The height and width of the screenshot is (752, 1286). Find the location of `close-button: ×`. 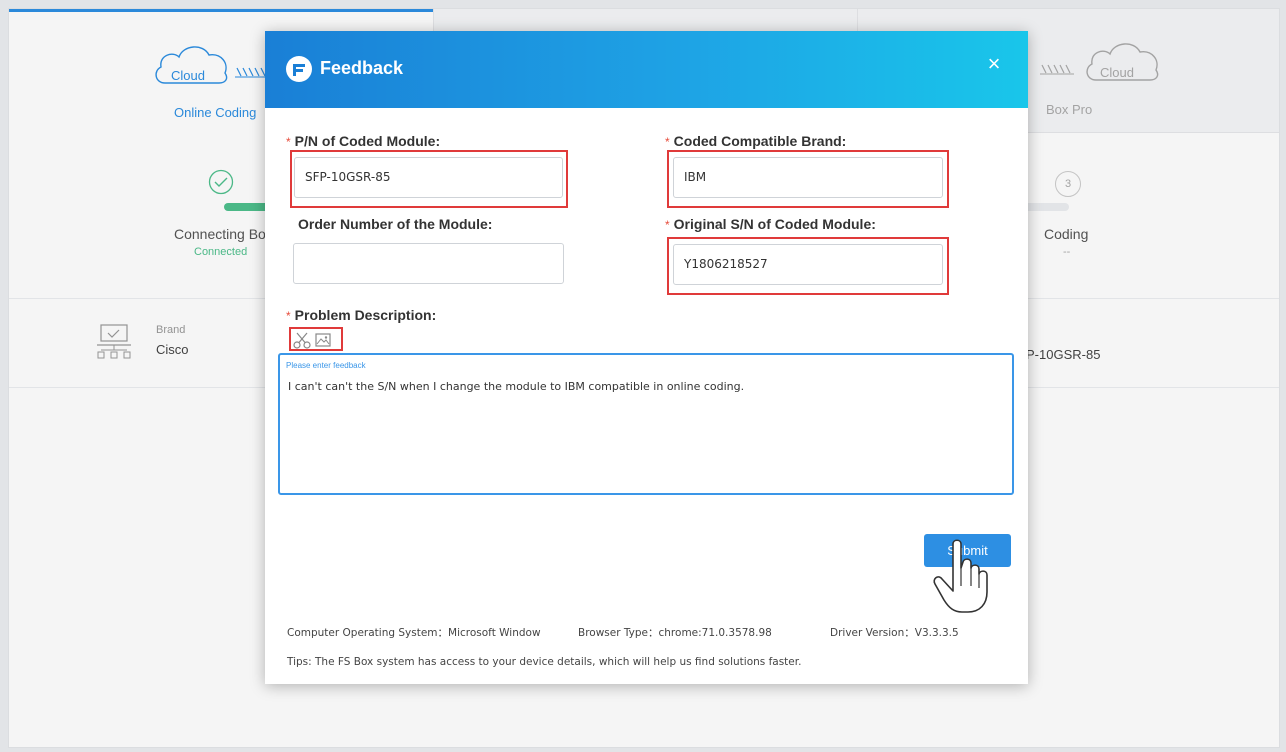

close-button: × is located at coordinates (994, 64).